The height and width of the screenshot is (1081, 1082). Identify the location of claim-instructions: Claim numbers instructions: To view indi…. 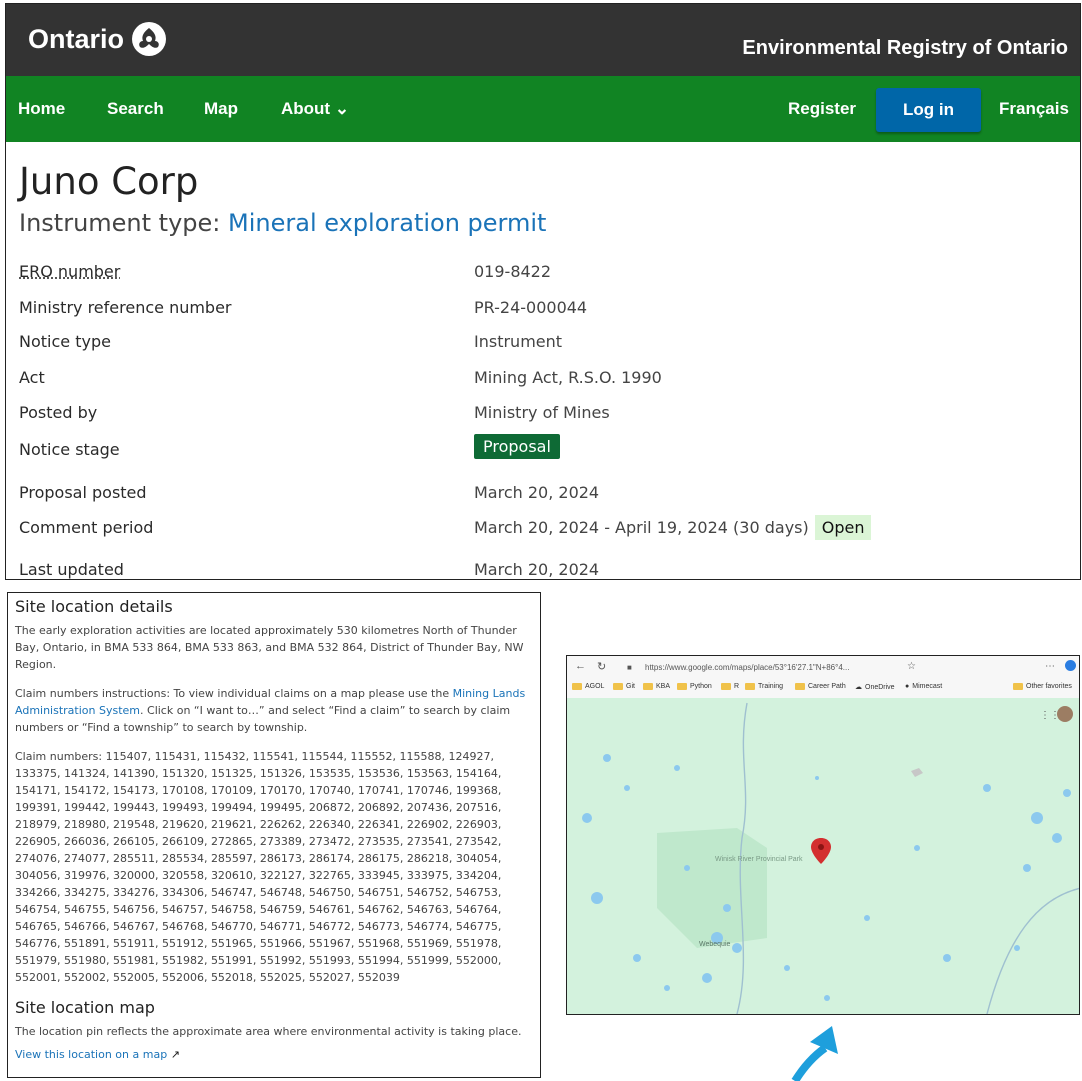
(274, 710).